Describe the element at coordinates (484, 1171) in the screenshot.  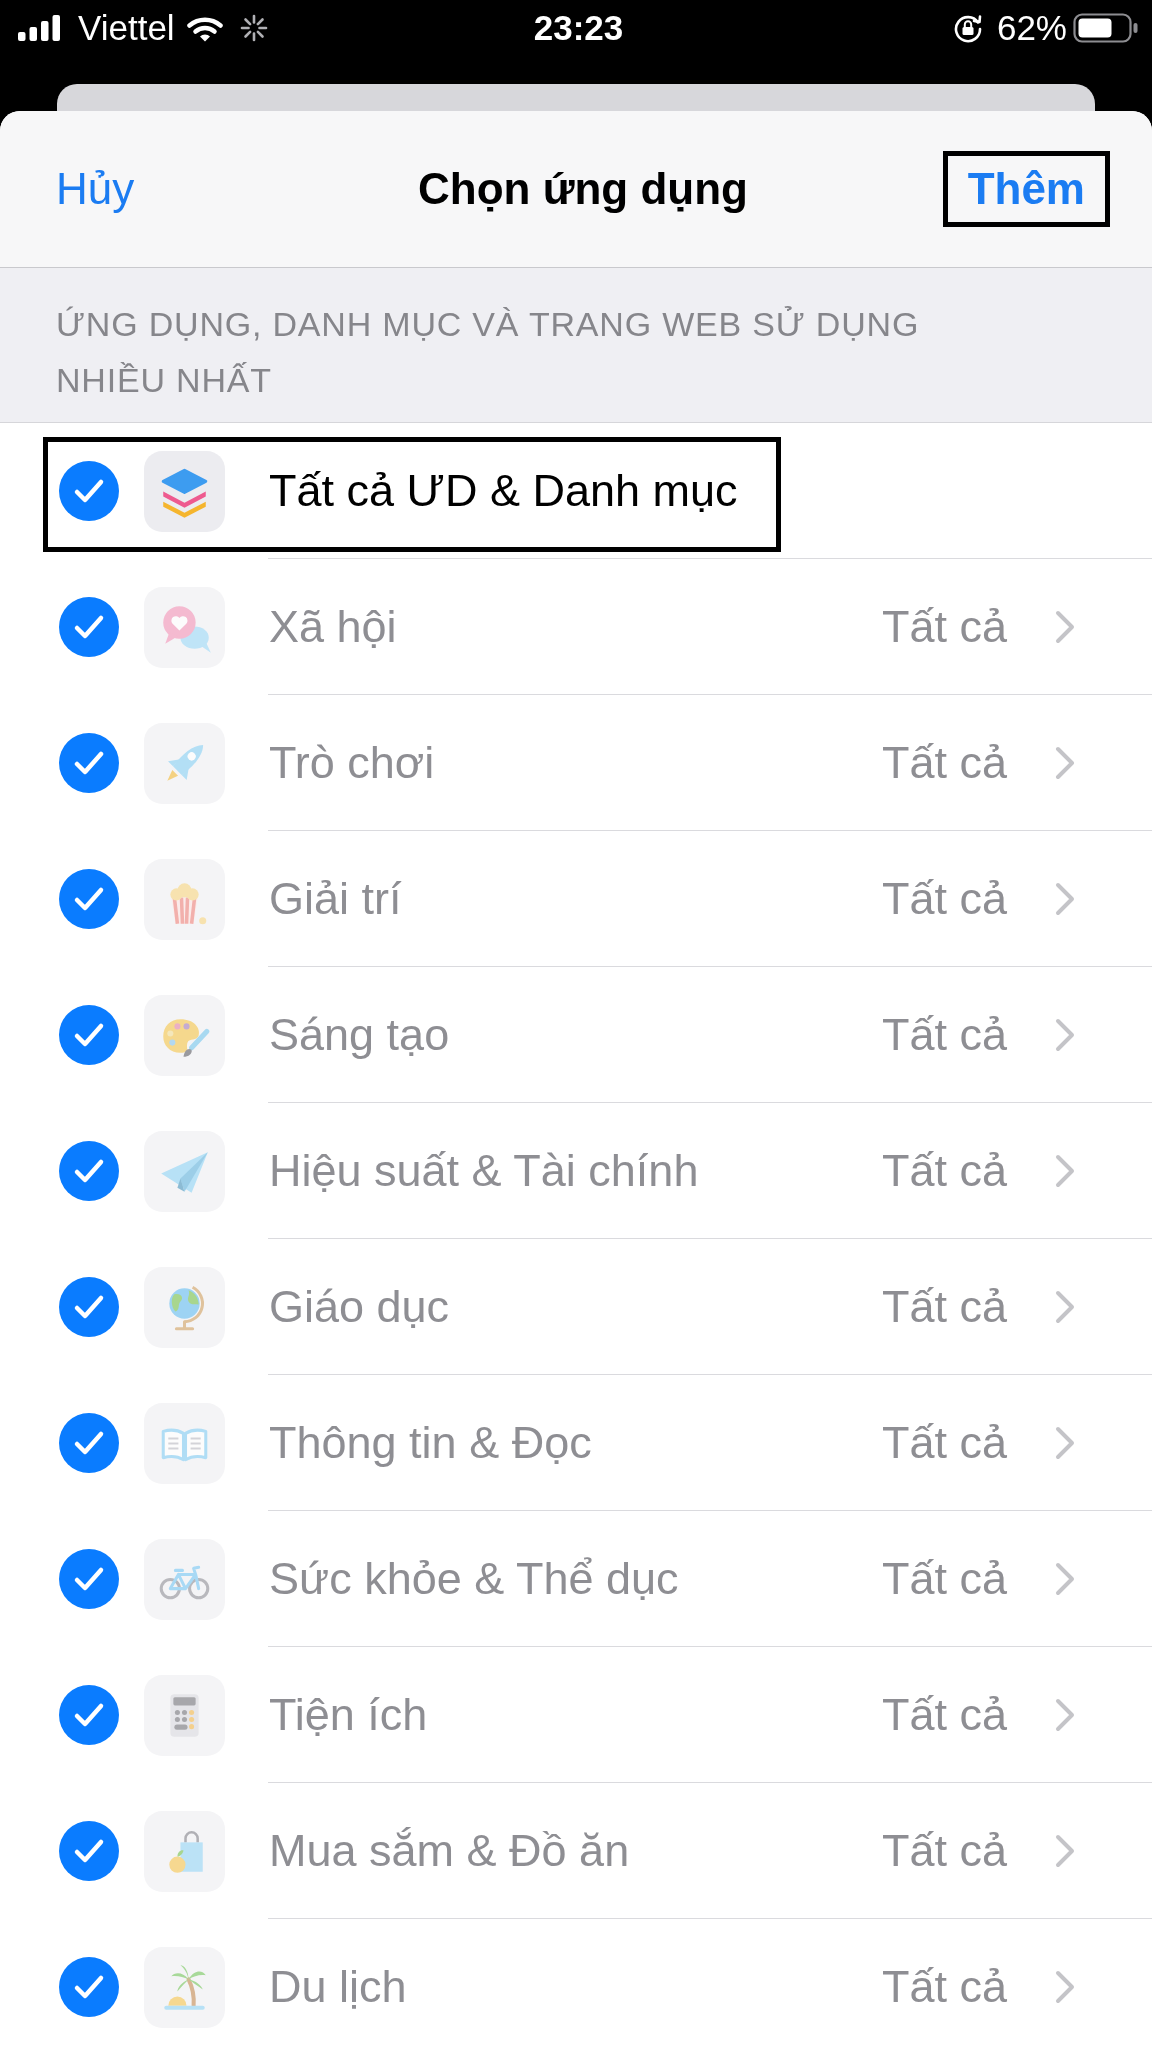
I see `item-label: Hiệu suất & Tài chính` at that location.